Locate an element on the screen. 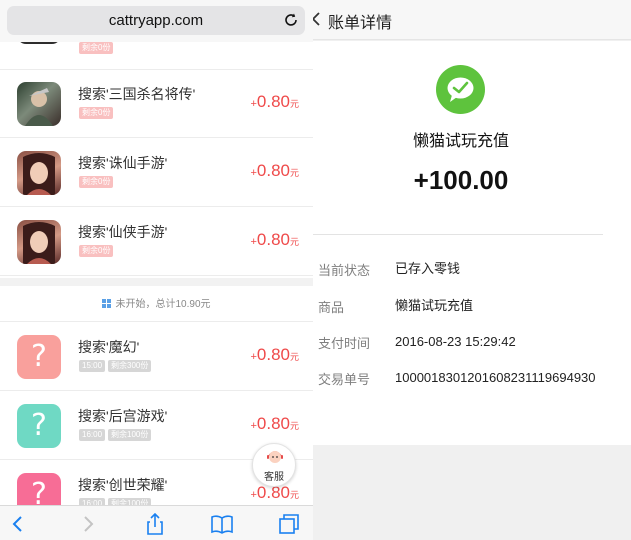 The height and width of the screenshot is (540, 631). wechat-icon is located at coordinates (460, 89).